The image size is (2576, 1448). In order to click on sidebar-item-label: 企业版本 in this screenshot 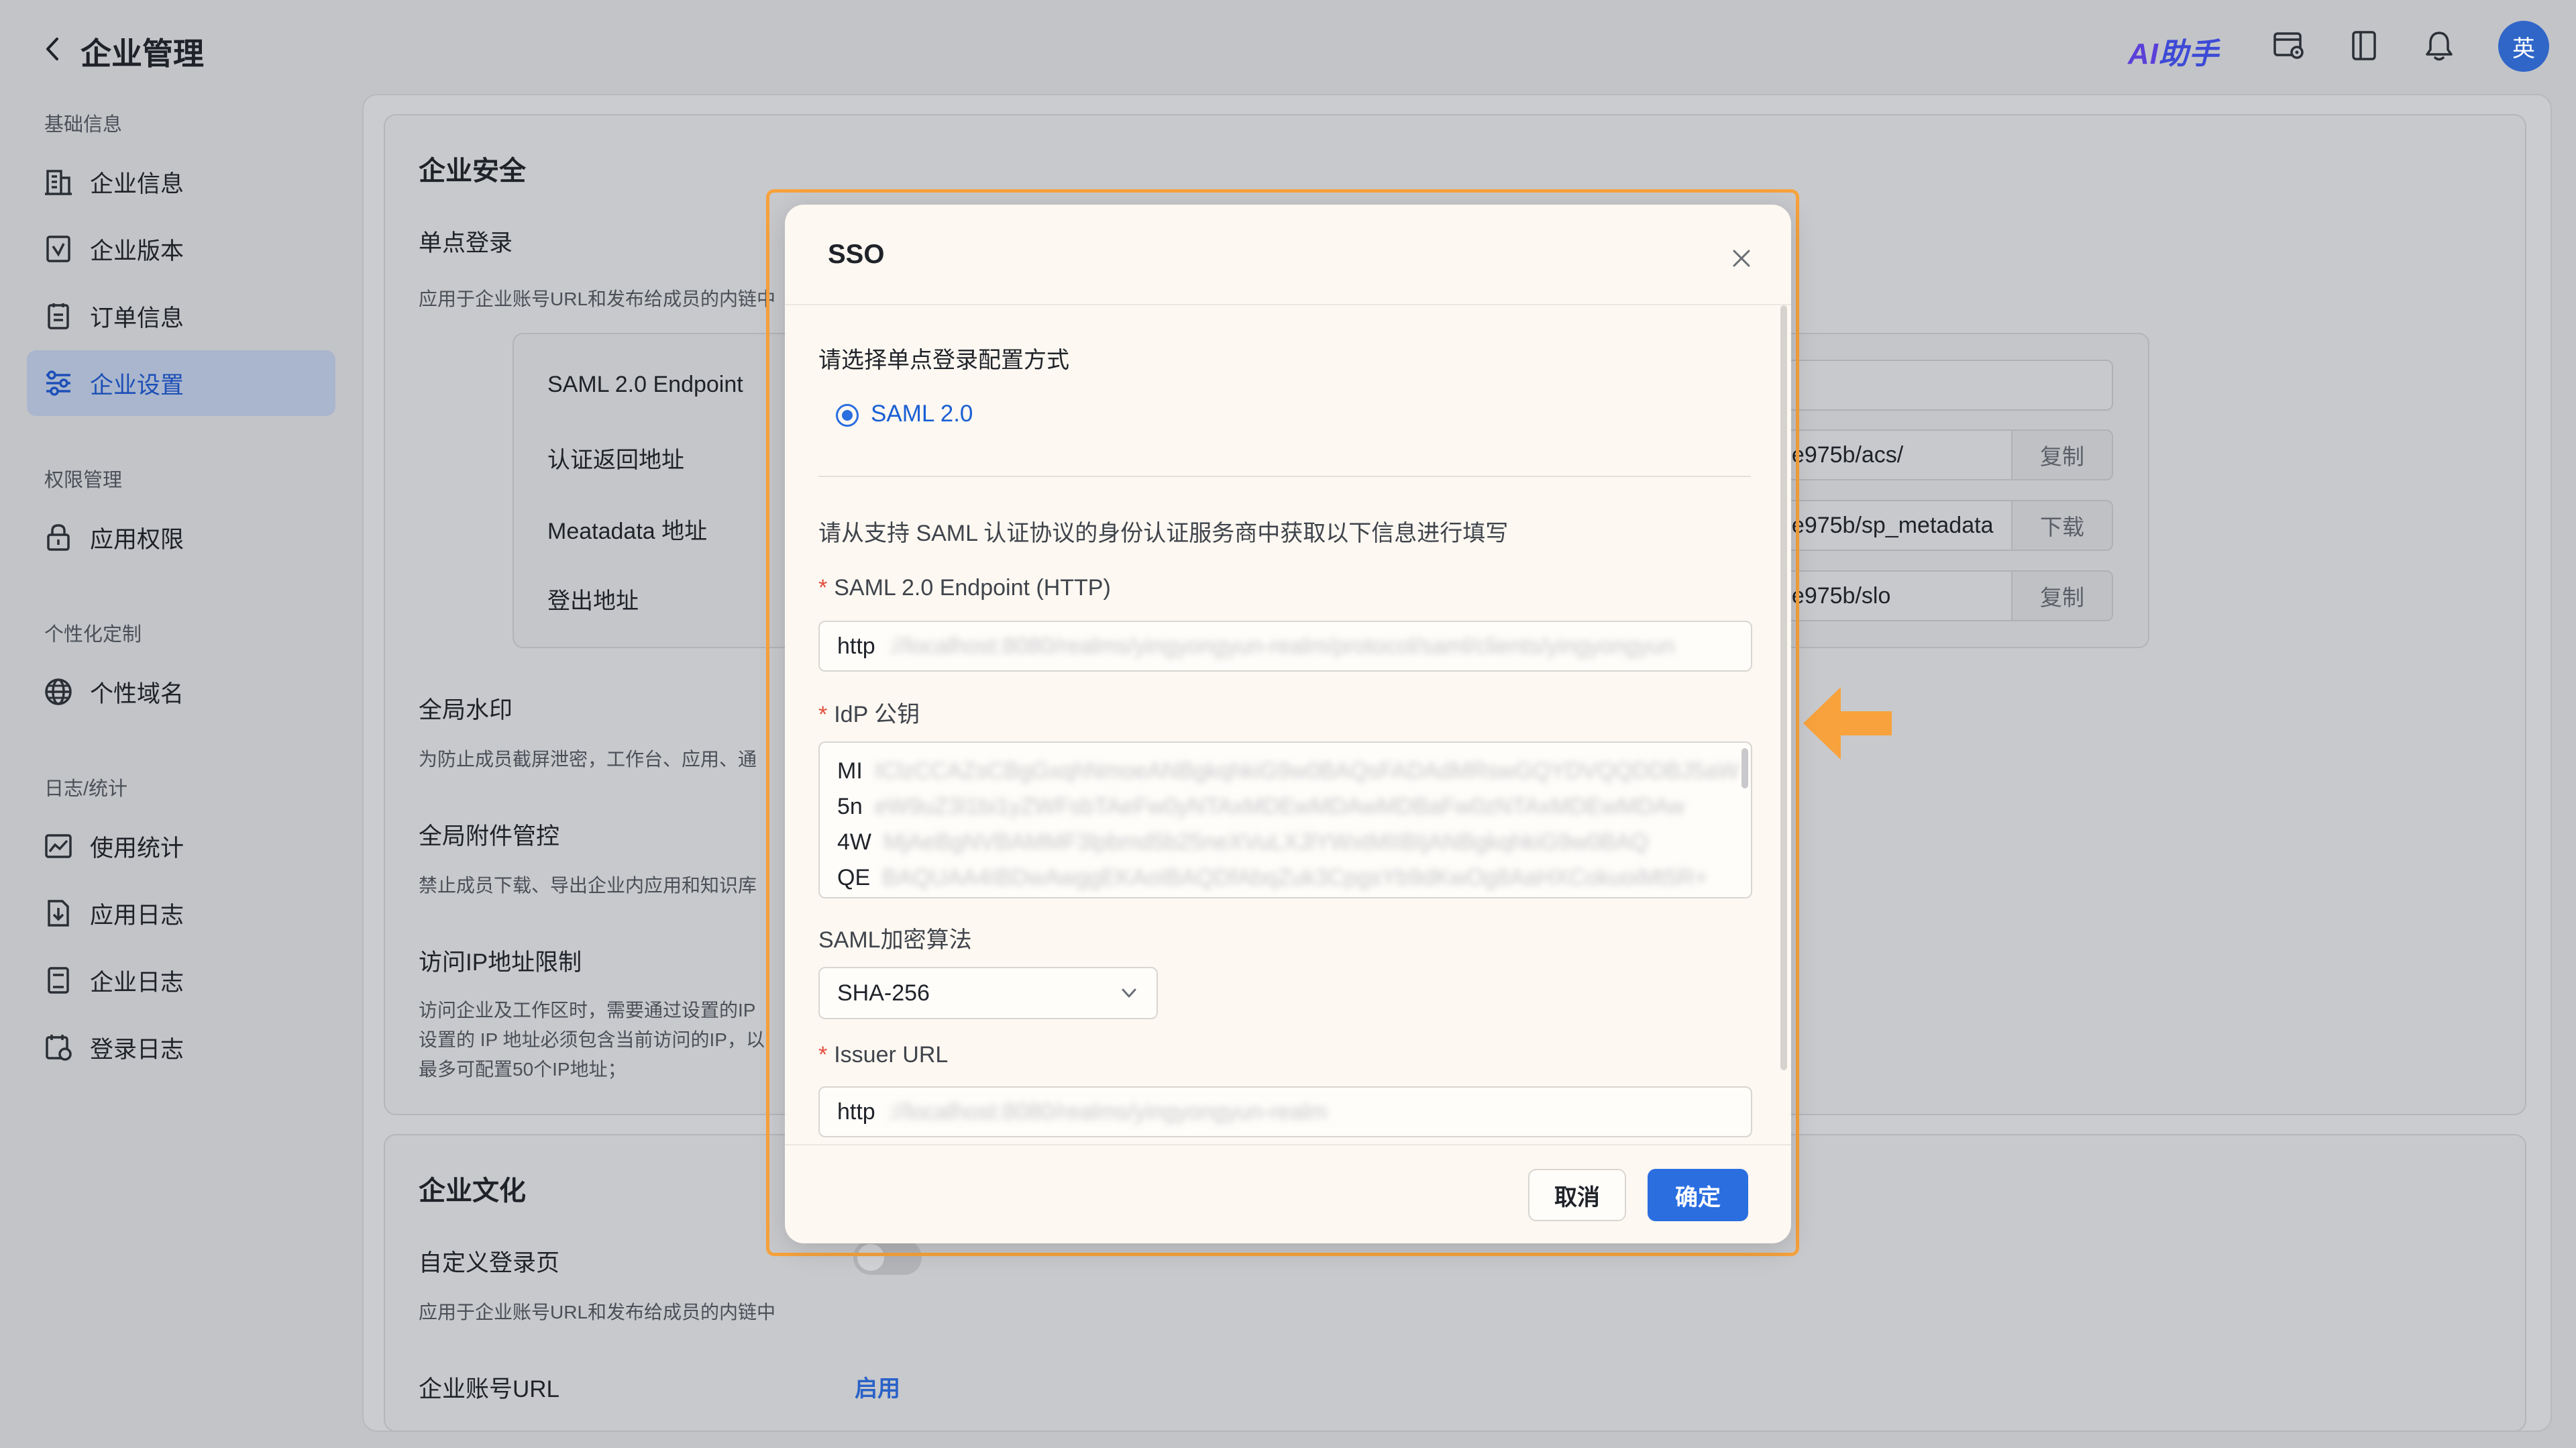, I will do `click(137, 251)`.